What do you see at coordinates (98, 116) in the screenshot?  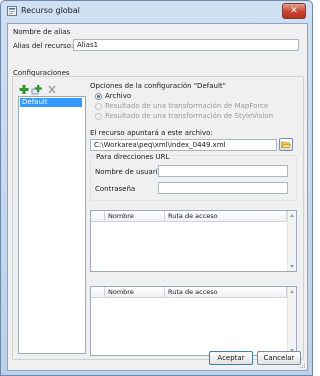 I see `radio-stylevision` at bounding box center [98, 116].